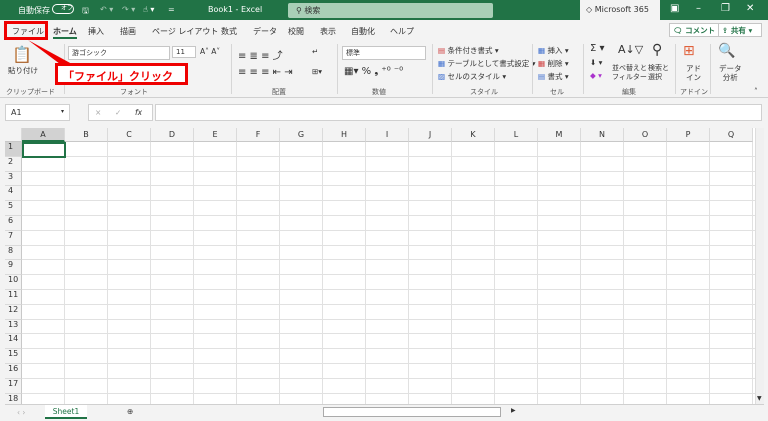 This screenshot has width=768, height=421. What do you see at coordinates (458, 112) in the screenshot?
I see `formula-input` at bounding box center [458, 112].